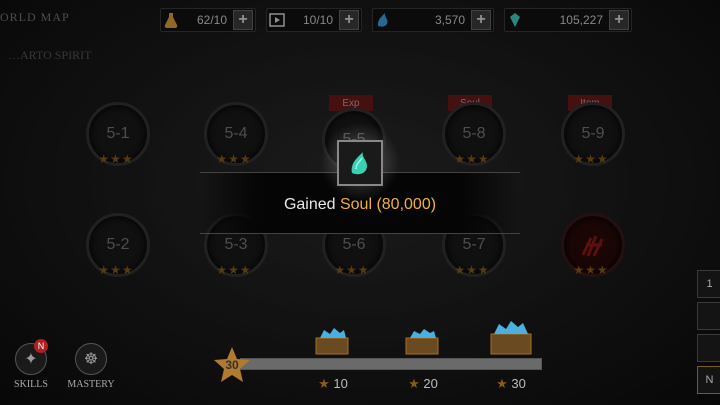 Image resolution: width=720 pixels, height=405 pixels. What do you see at coordinates (91, 359) in the screenshot?
I see `meditation-icon: ☸` at bounding box center [91, 359].